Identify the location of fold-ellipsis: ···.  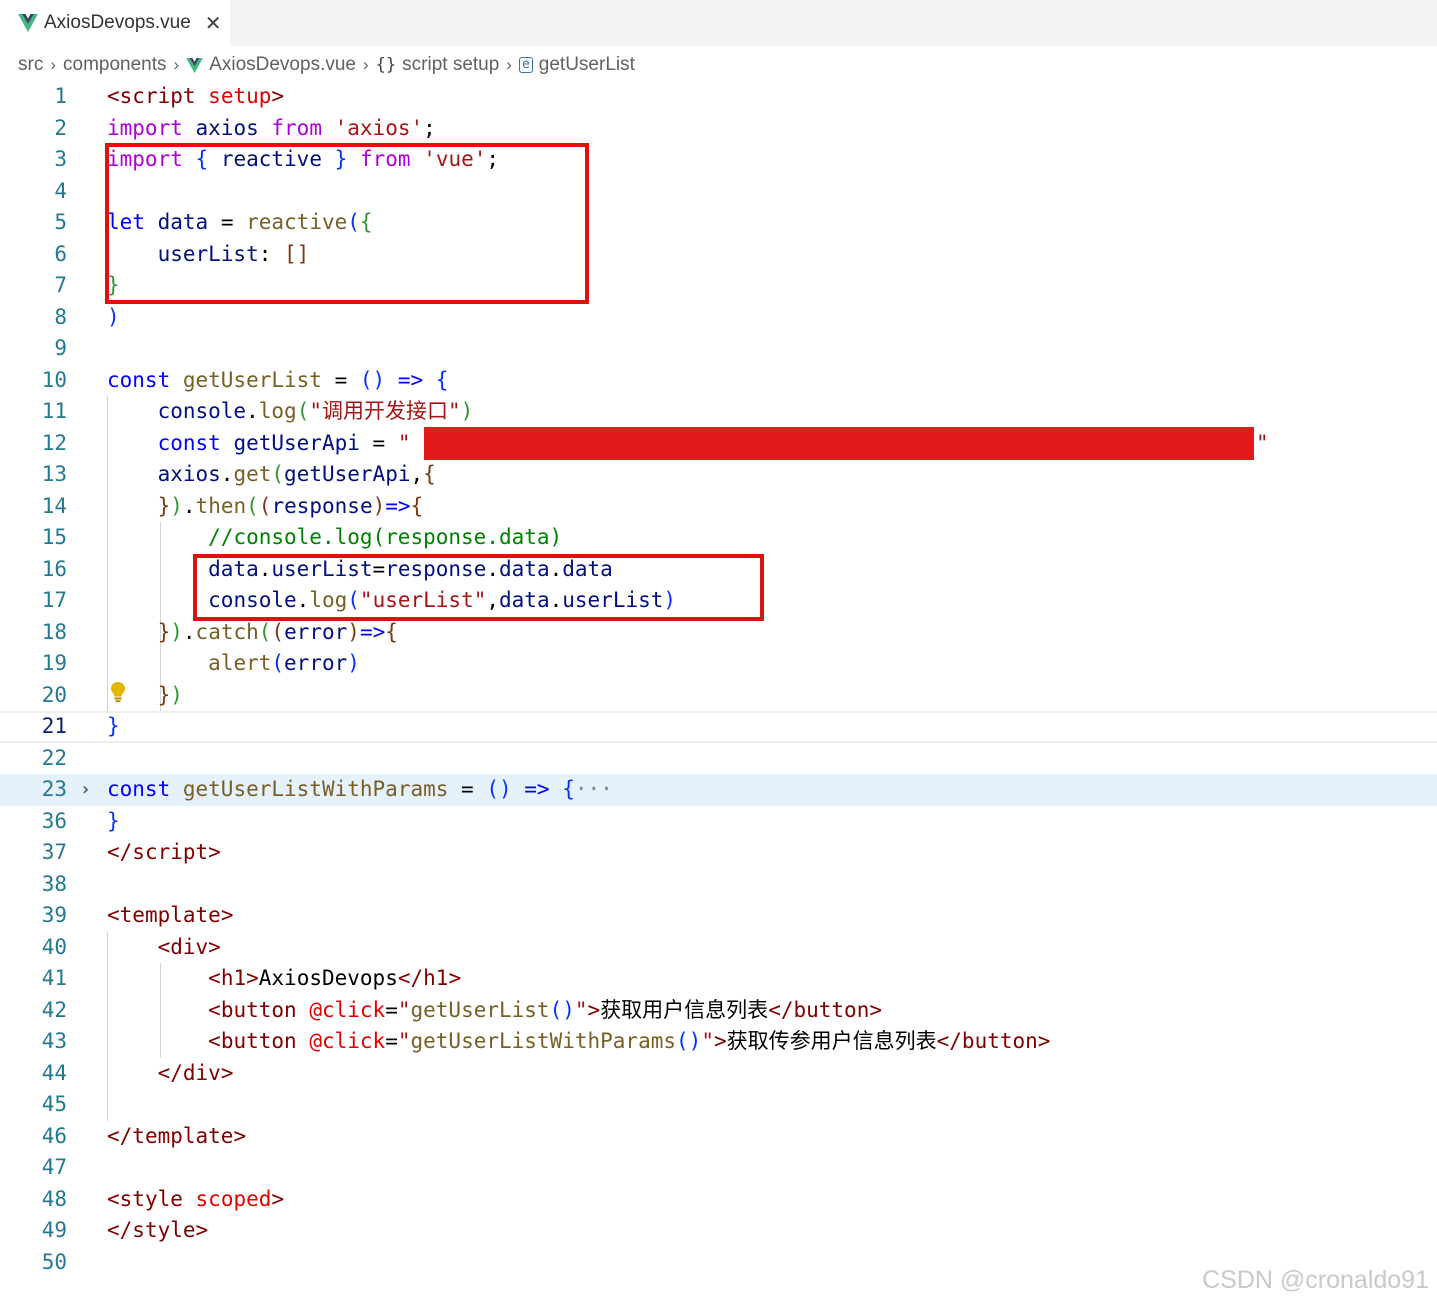
(594, 789).